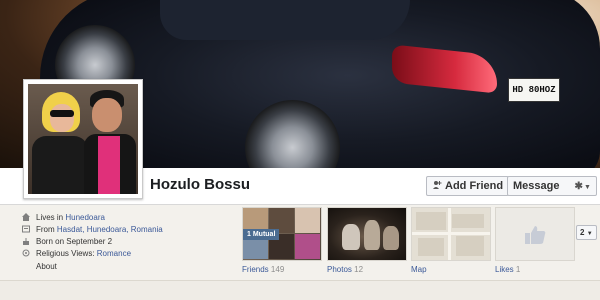 This screenshot has height=300, width=600. I want to click on photos-link: Photos 12, so click(345, 269).